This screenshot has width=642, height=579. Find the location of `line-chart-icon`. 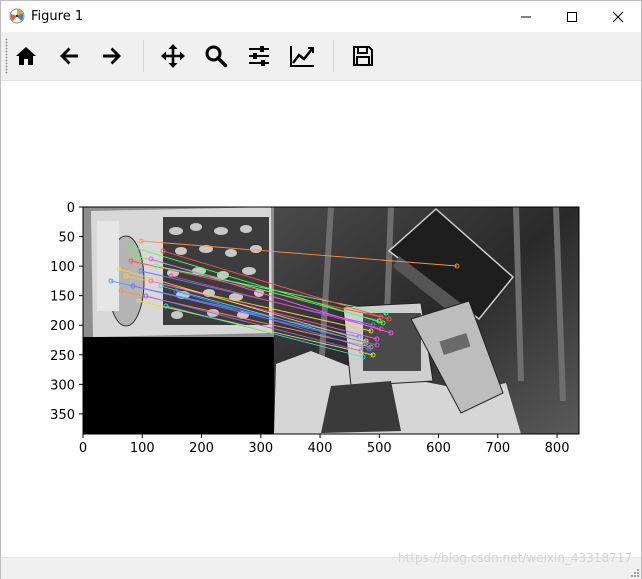

line-chart-icon is located at coordinates (302, 56).